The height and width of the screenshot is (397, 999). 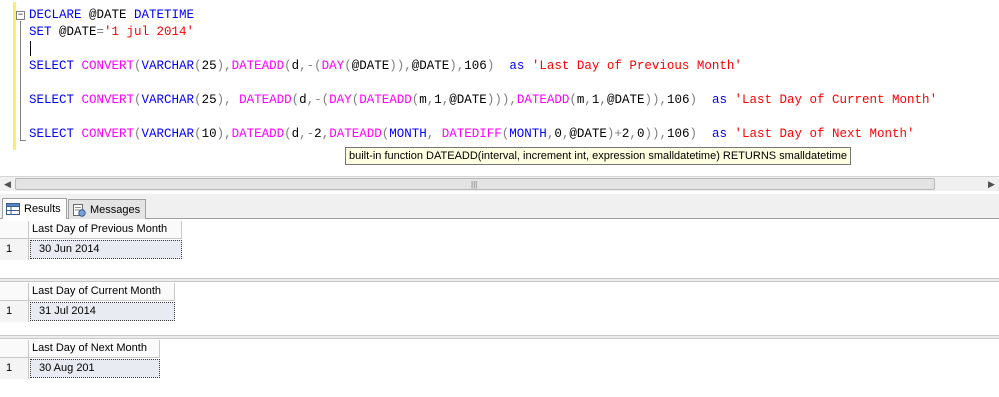 What do you see at coordinates (106, 249) in the screenshot?
I see `result-cell: 30 Jun 2014` at bounding box center [106, 249].